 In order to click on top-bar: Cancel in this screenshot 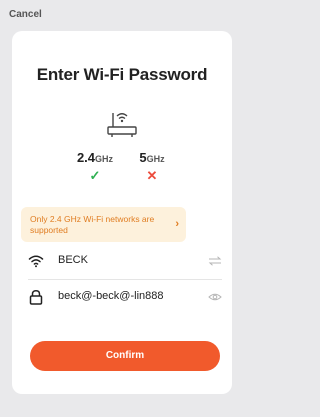, I will do `click(122, 15)`.